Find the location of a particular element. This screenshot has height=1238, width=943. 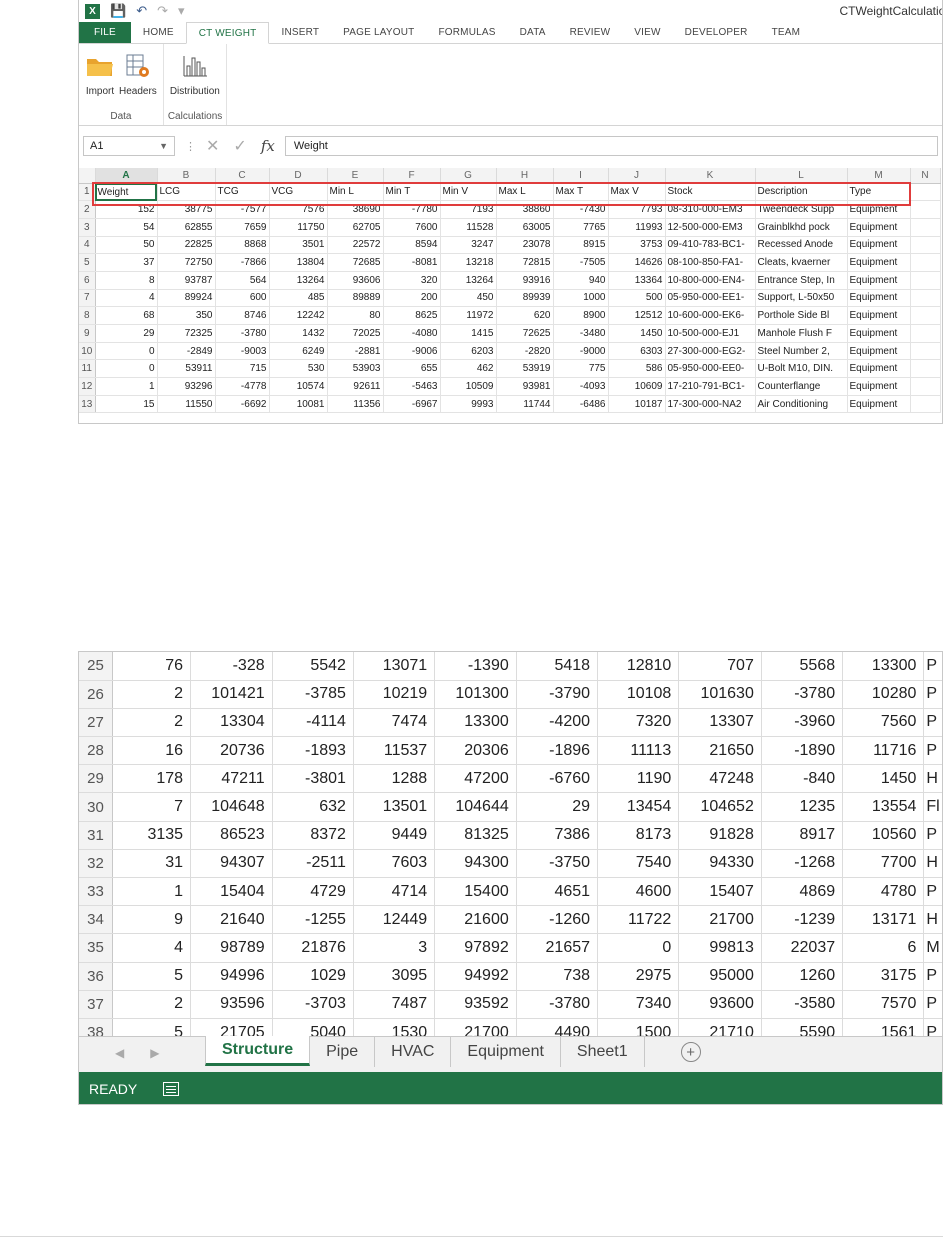

cell: 0 is located at coordinates (638, 948).